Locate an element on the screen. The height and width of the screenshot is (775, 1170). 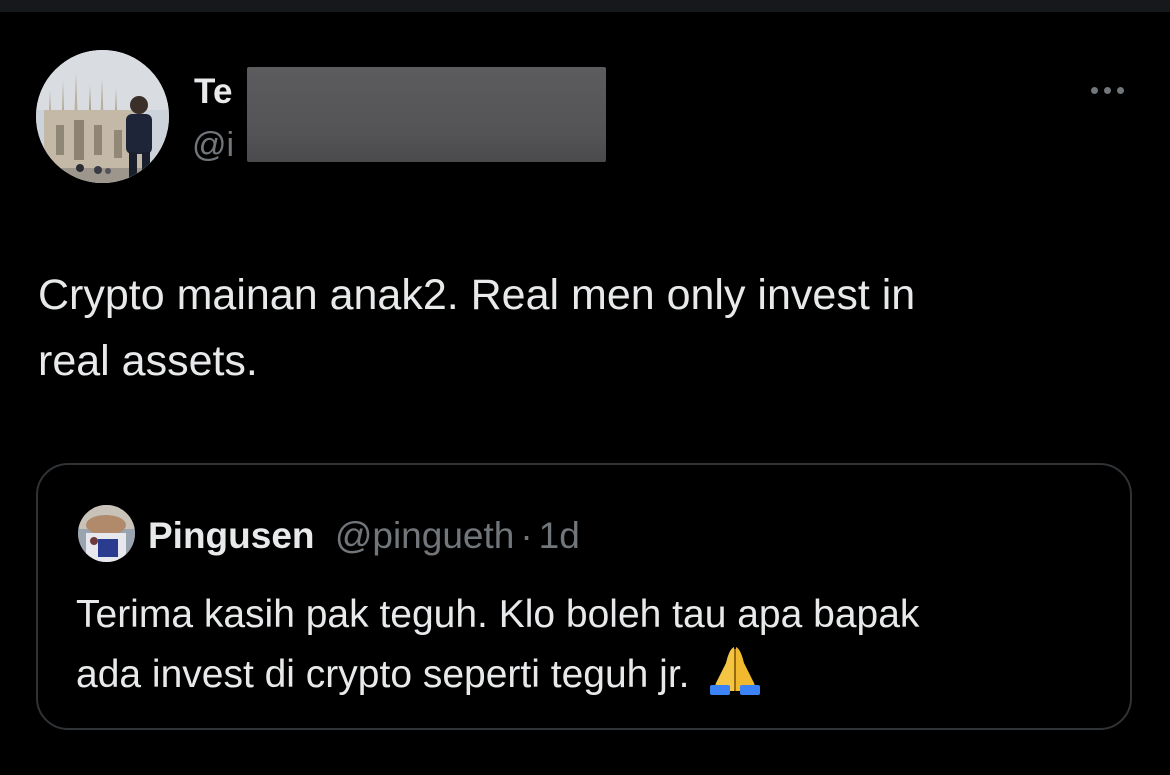
author-avatar is located at coordinates (102, 116).